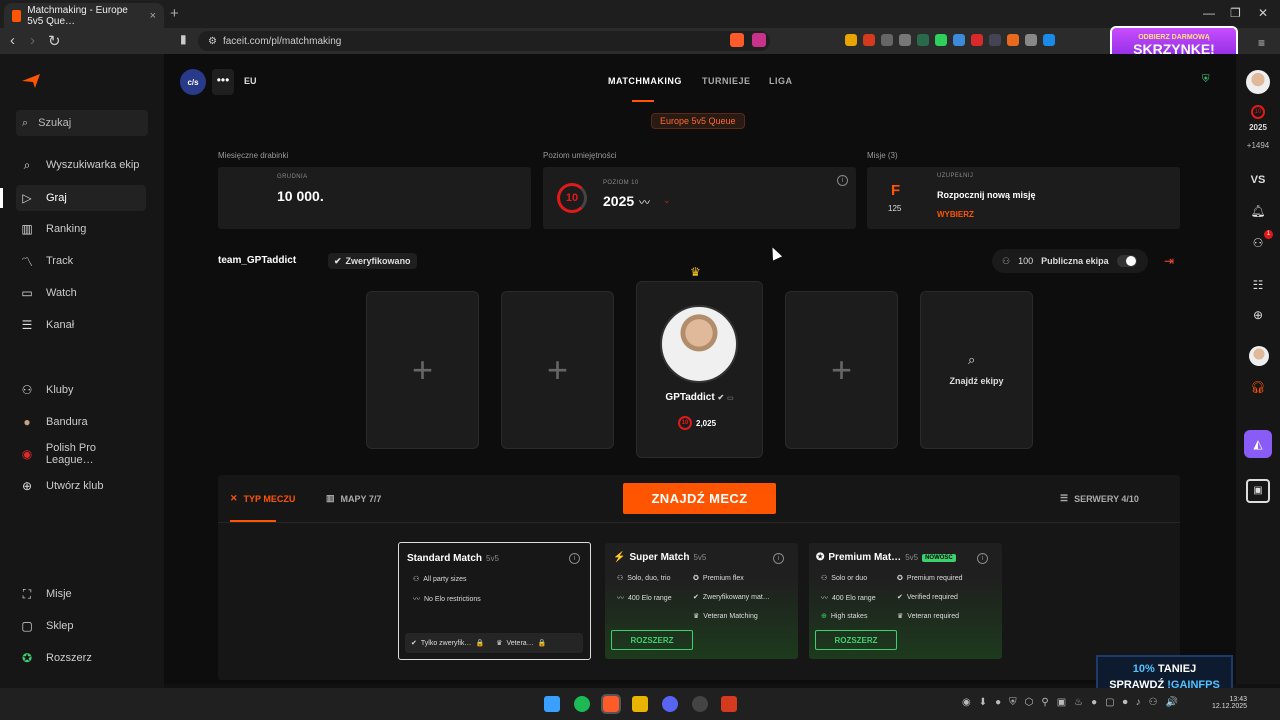 The width and height of the screenshot is (1280, 720). I want to click on browser-tab: Matchmaking - Europe 5v5 Que… ×, so click(84, 15).